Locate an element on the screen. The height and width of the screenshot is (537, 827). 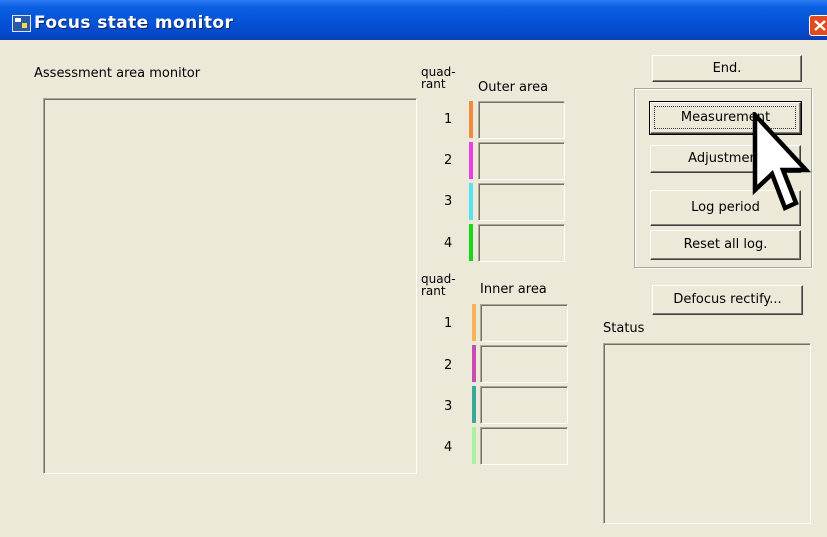
outer-quadrant-number: 2 is located at coordinates (448, 160).